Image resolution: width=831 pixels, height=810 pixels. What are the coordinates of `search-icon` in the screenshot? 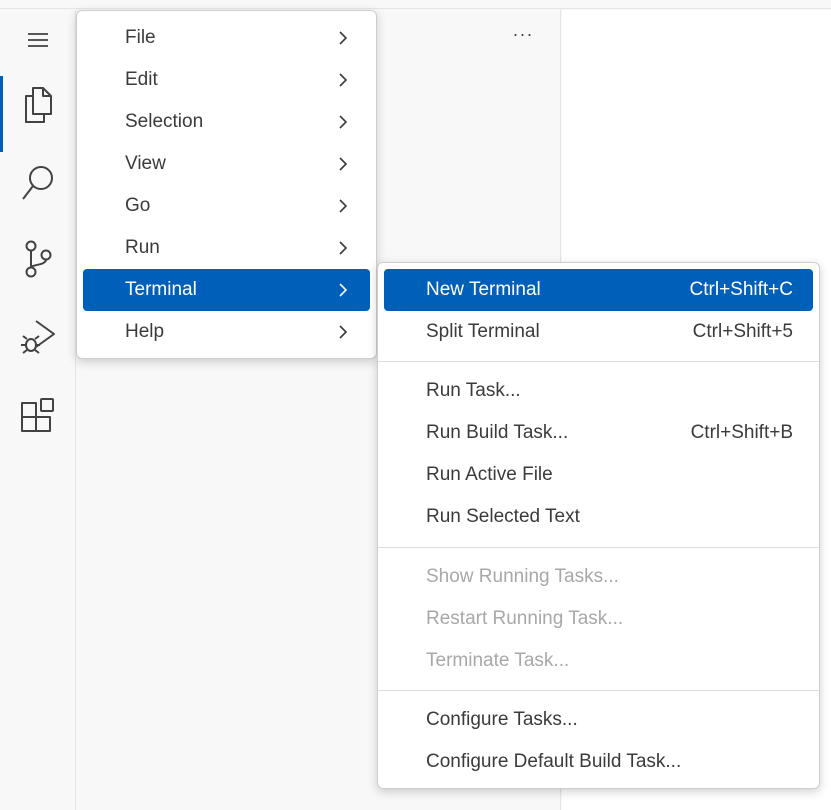 It's located at (38, 183).